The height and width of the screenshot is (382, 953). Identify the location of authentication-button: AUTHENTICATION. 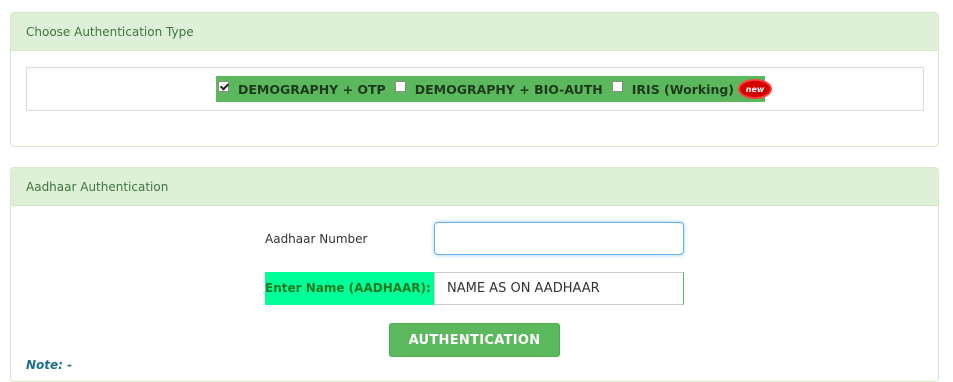
(474, 340).